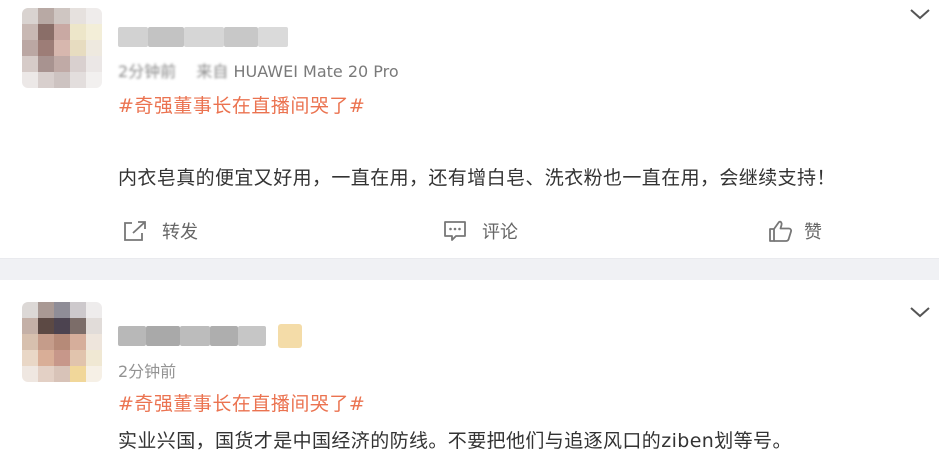  I want to click on post-separator, so click(469, 269).